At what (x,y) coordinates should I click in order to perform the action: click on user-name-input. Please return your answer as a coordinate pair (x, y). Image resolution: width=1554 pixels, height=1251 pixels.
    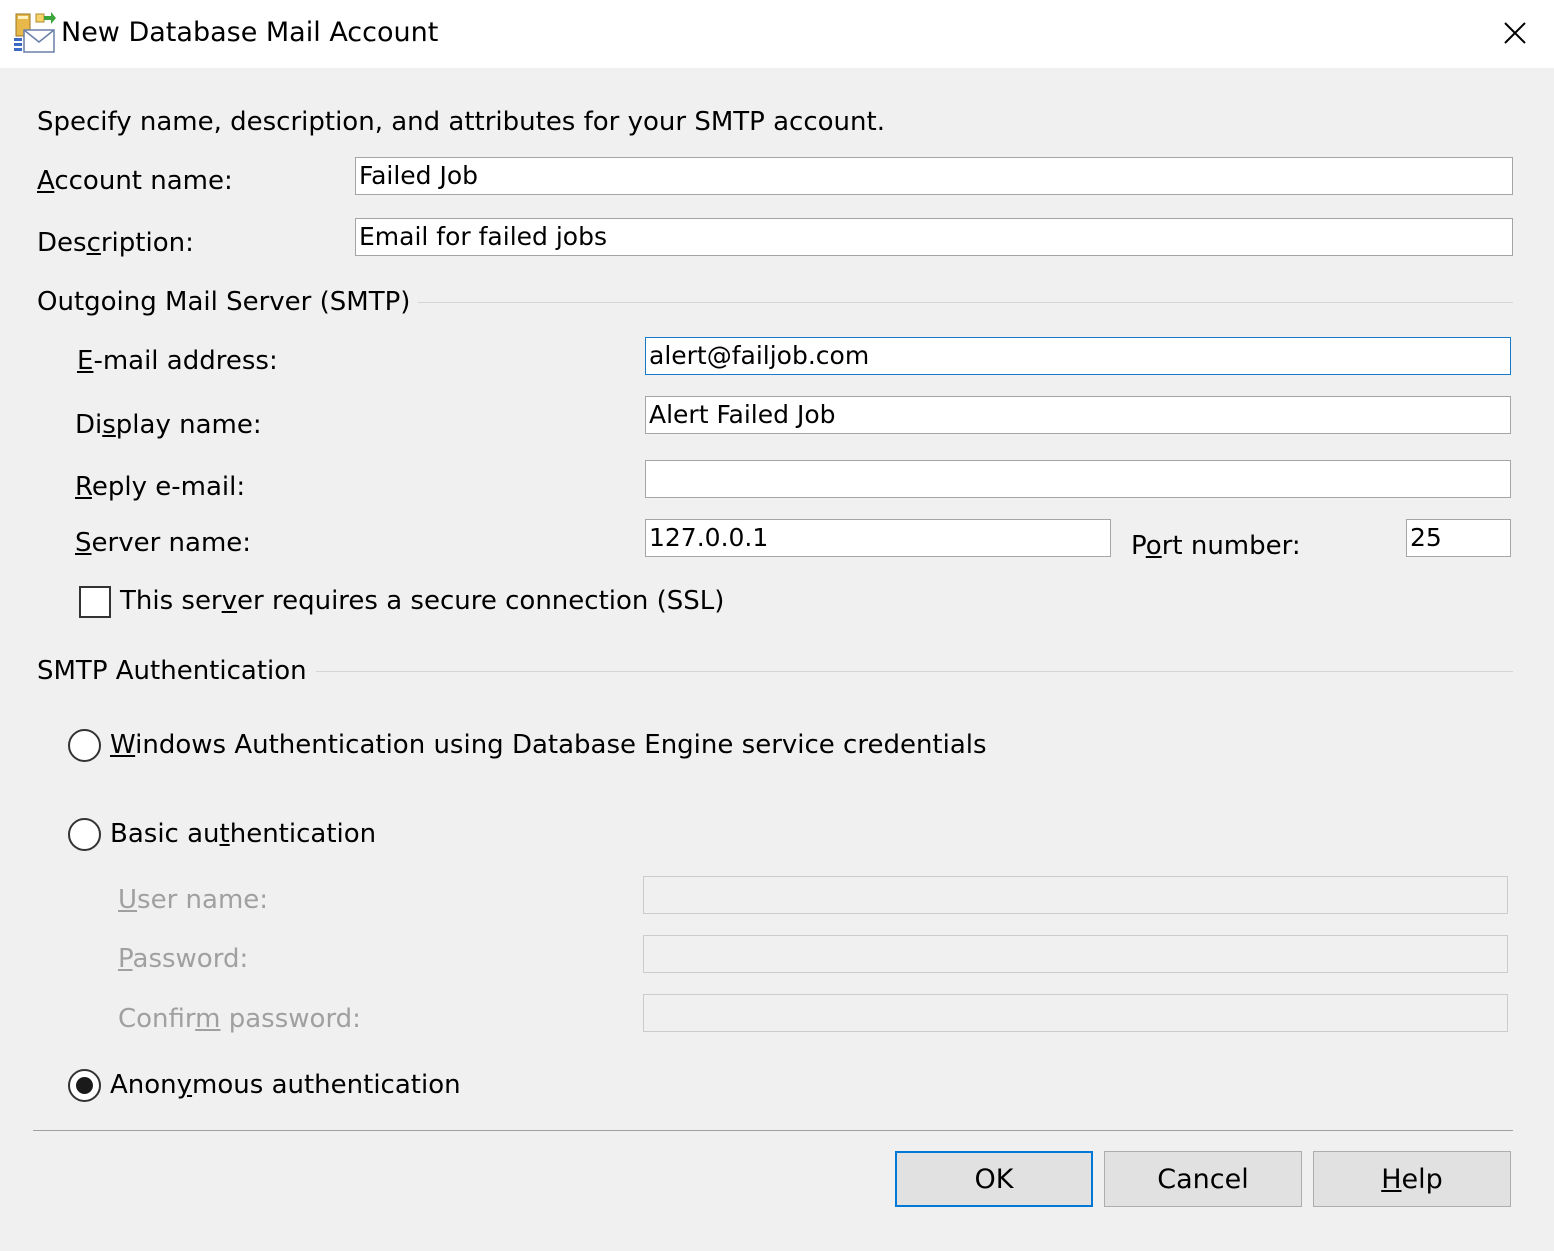
    Looking at the image, I should click on (1075, 895).